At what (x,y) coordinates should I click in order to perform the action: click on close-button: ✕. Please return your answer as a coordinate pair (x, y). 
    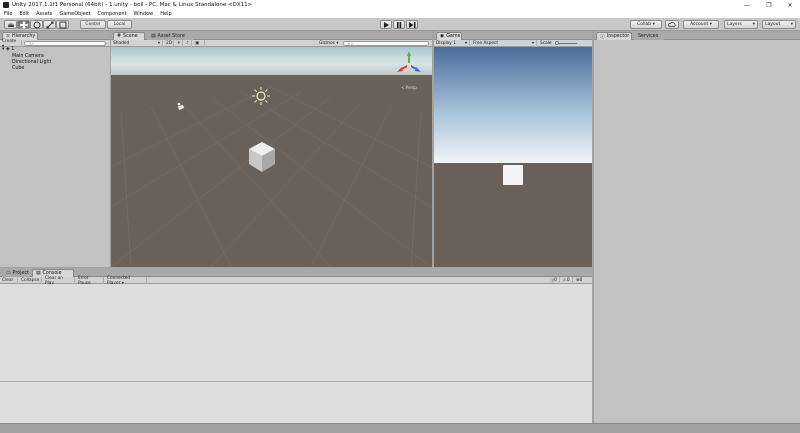
    Looking at the image, I should click on (790, 5).